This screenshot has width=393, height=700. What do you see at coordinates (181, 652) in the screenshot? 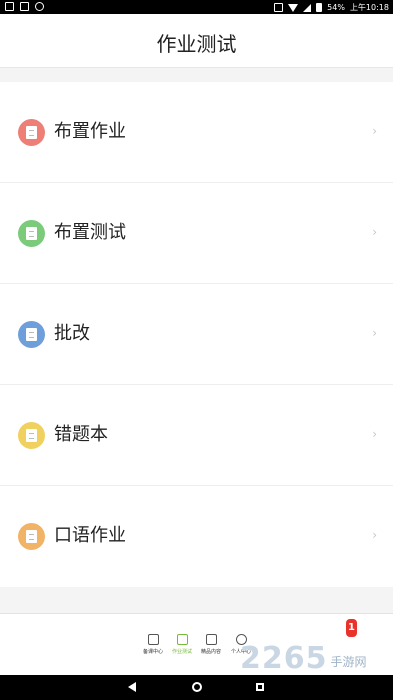
I see `tab-label: 作业测试` at bounding box center [181, 652].